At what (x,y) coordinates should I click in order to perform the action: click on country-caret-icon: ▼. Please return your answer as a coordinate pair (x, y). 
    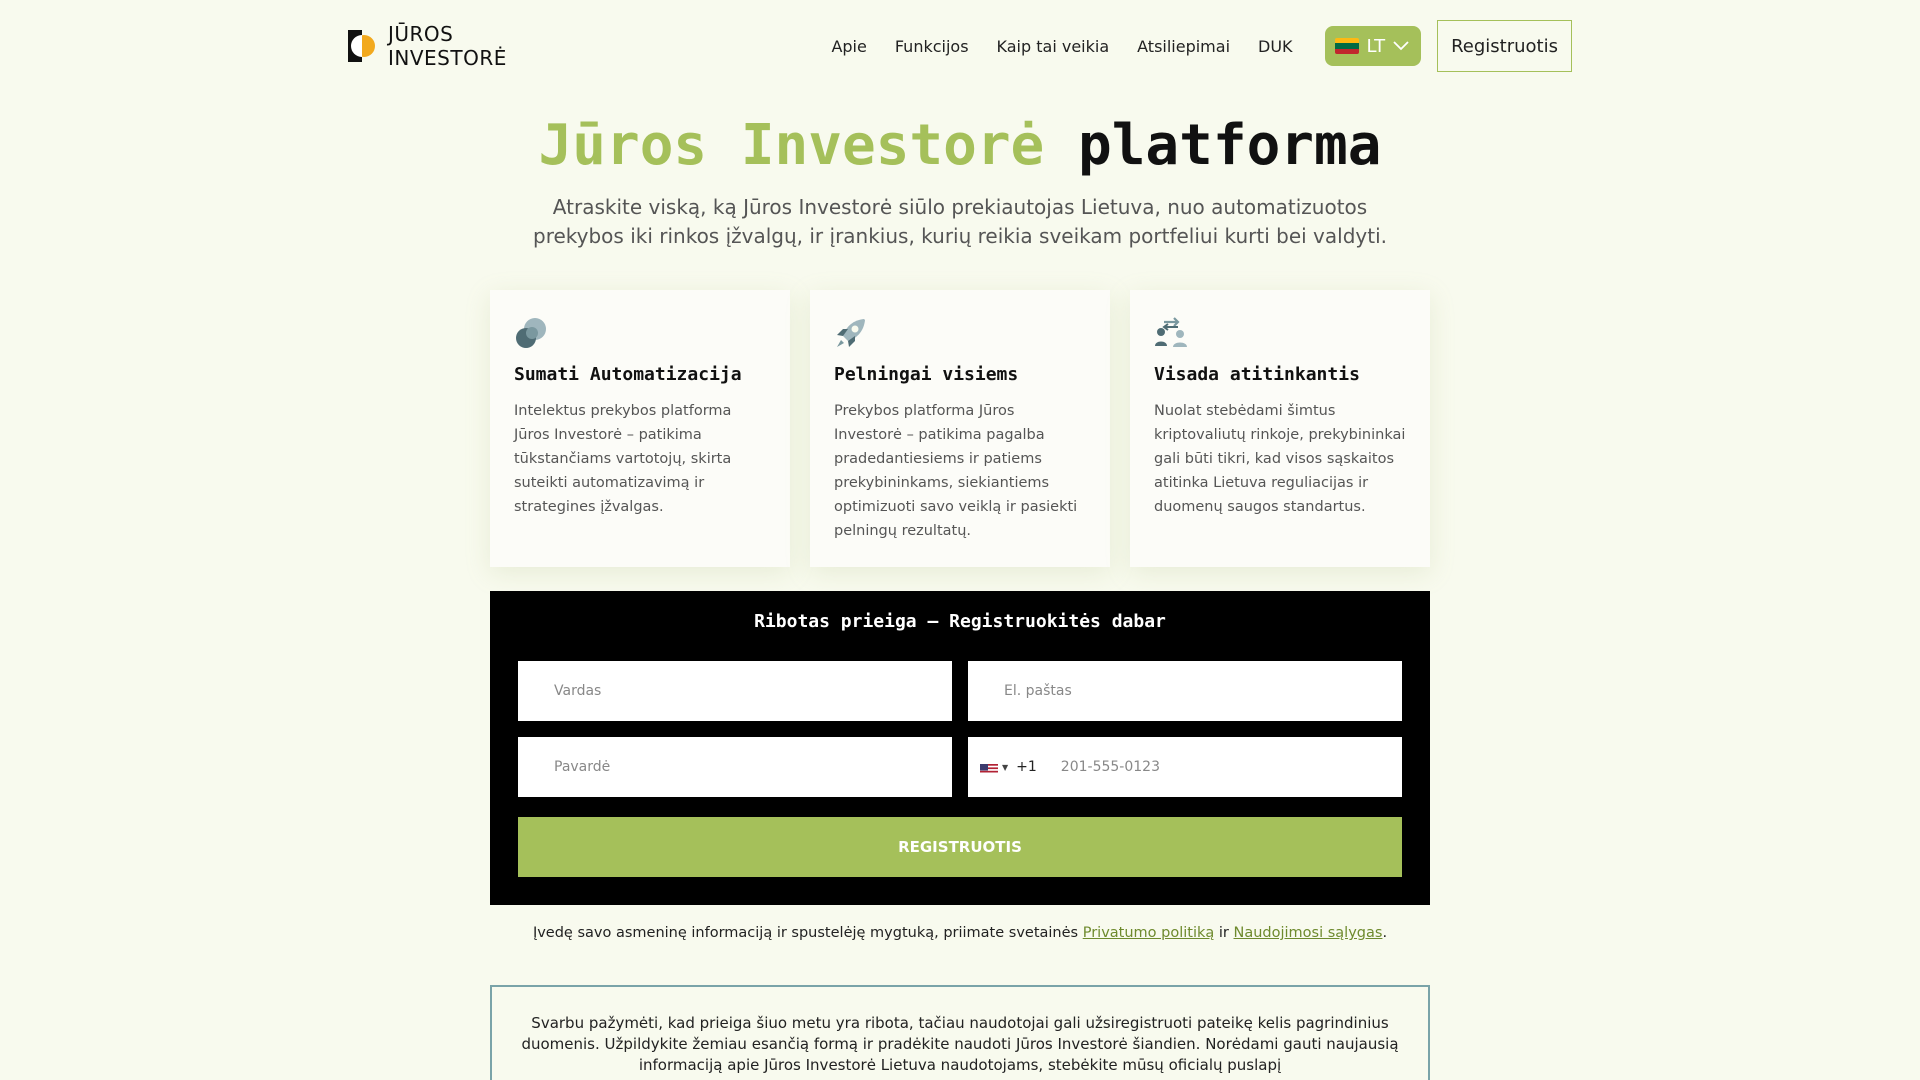
    Looking at the image, I should click on (1005, 767).